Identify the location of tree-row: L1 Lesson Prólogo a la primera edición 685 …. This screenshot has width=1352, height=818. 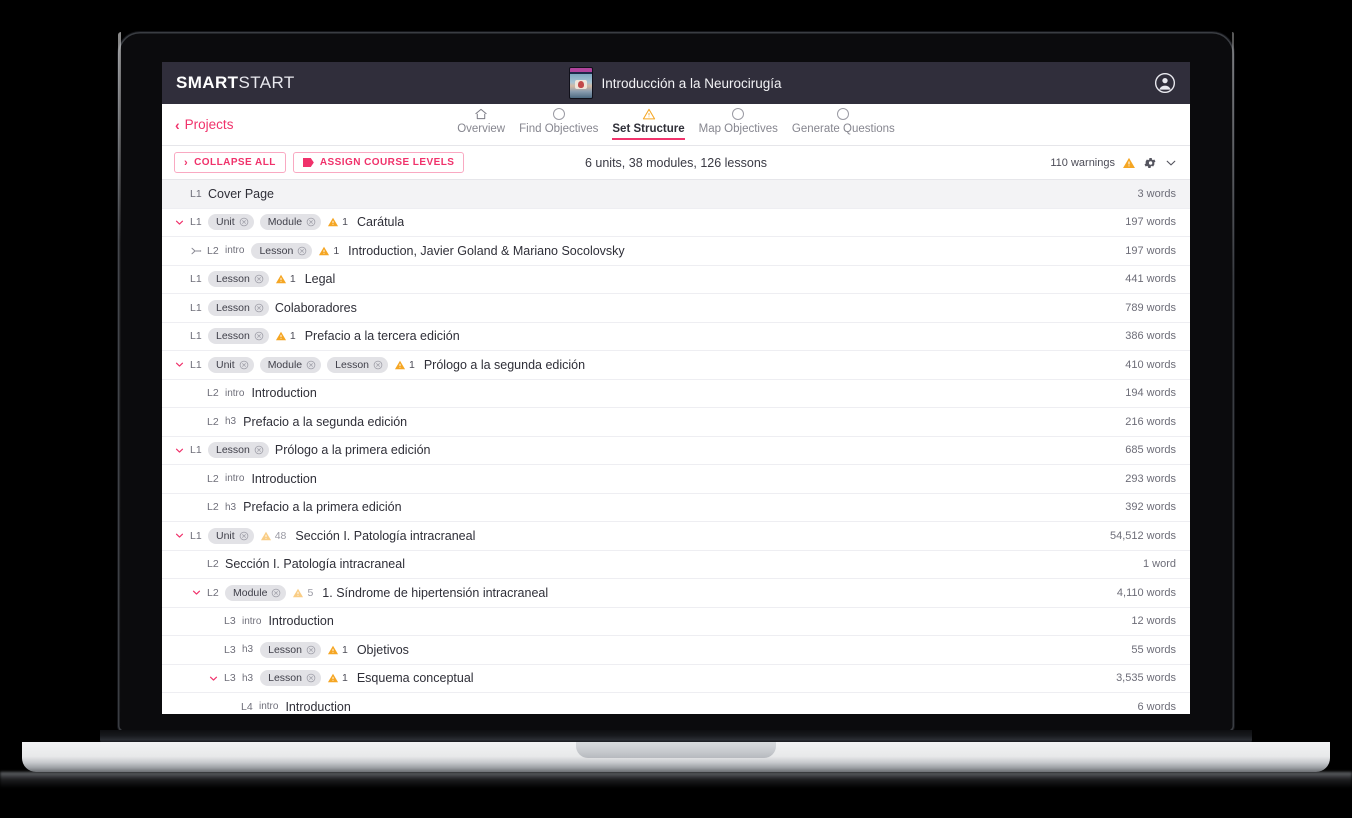
(676, 451).